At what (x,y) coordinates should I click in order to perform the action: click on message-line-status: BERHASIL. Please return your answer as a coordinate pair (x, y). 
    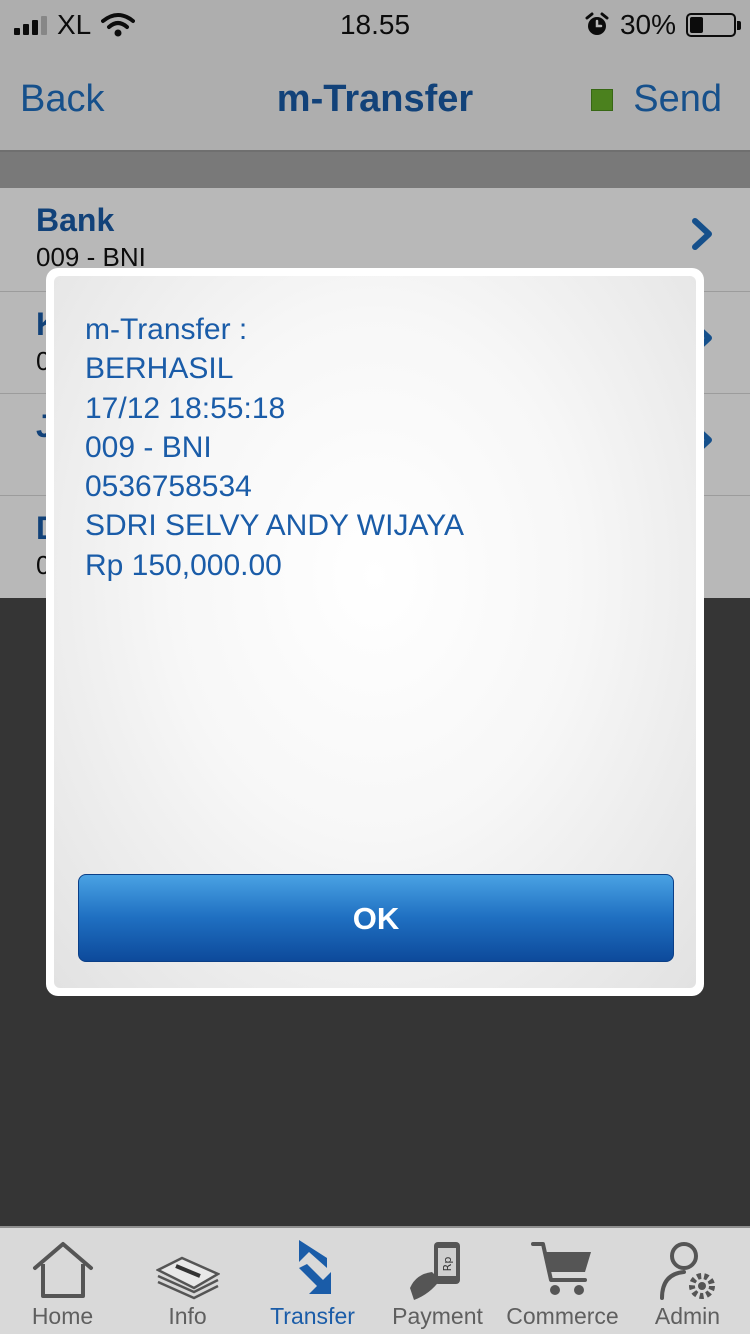
    Looking at the image, I should click on (159, 369).